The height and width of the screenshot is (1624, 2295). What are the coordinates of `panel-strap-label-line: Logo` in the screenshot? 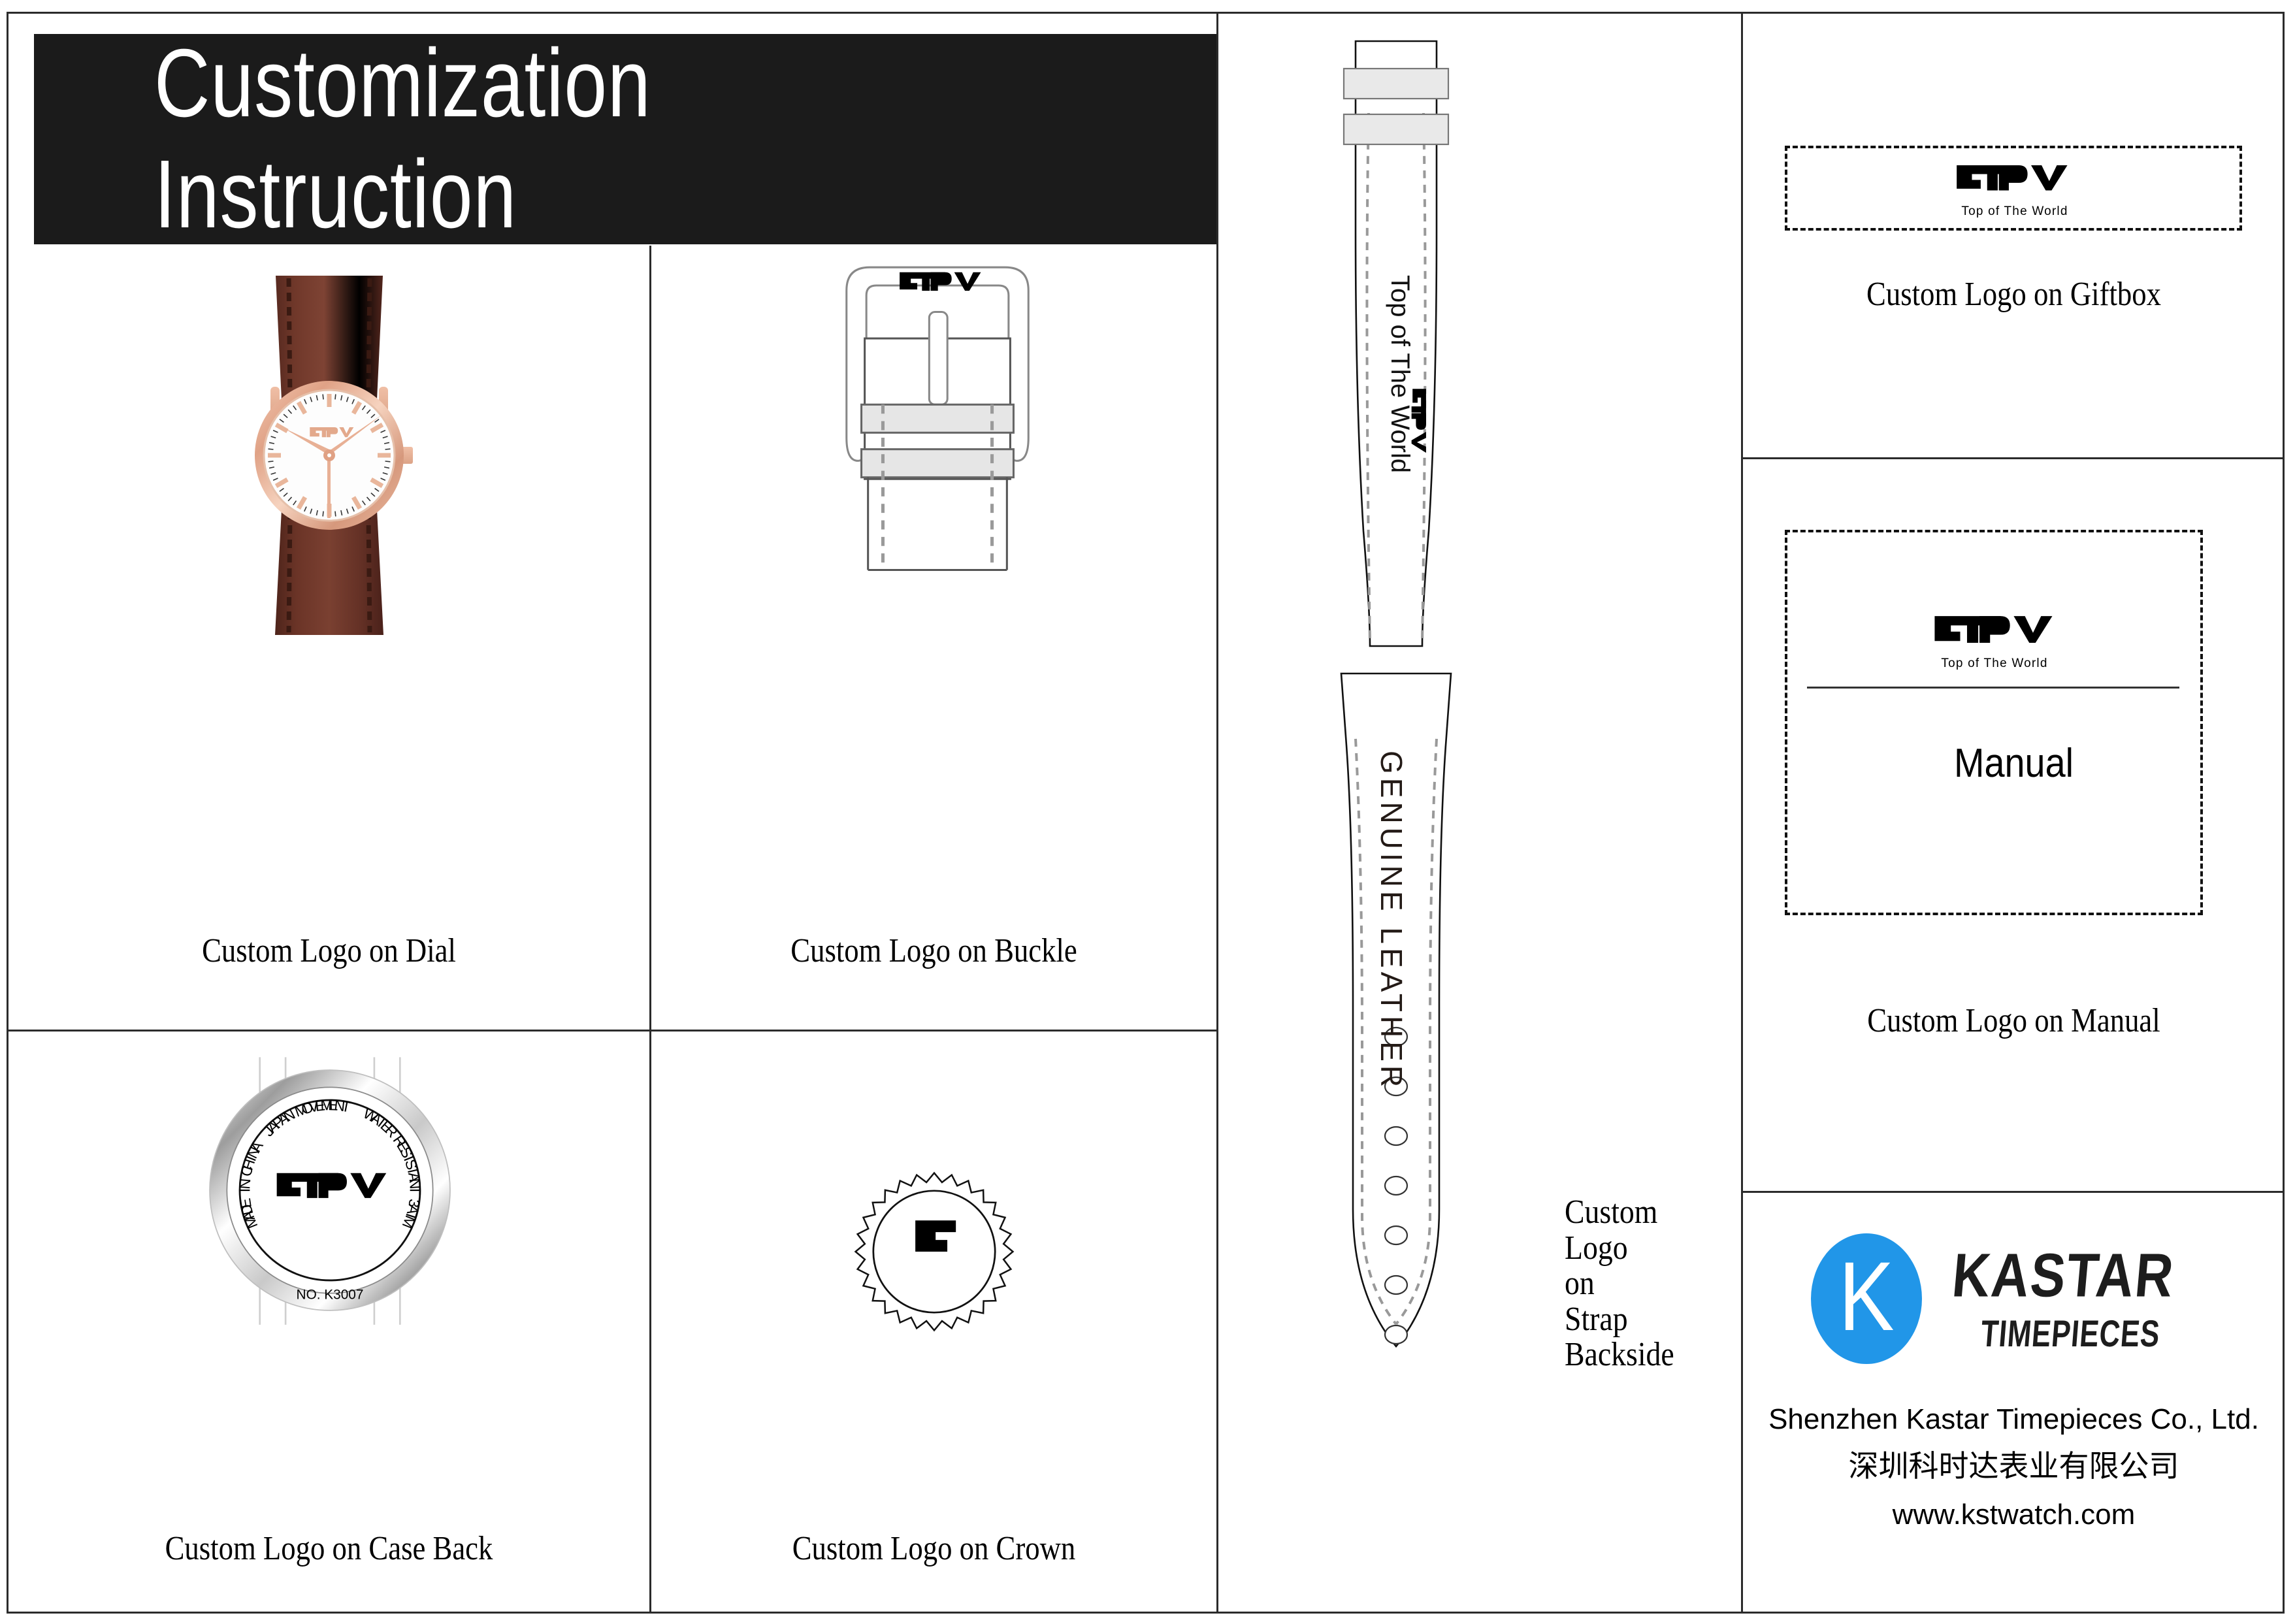 It's located at (1596, 1248).